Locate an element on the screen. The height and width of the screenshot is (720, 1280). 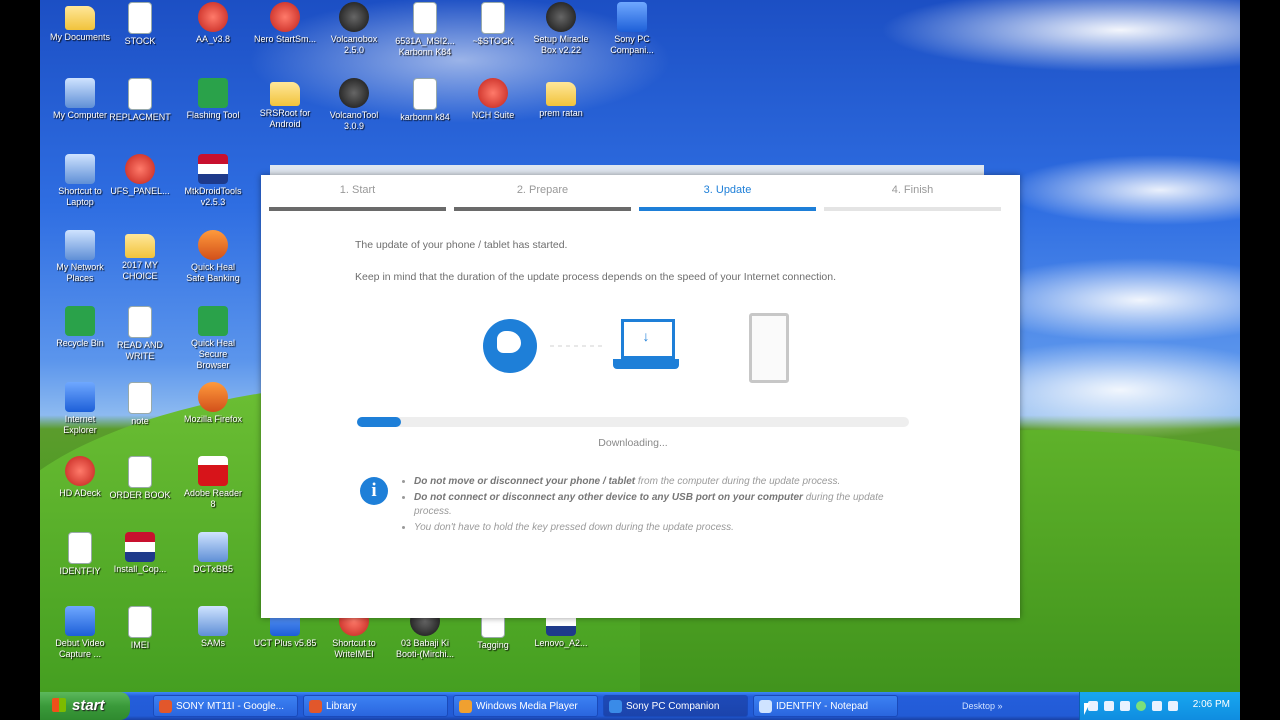
desktop-icon-label: 2017 MY CHOICE is located at coordinates (140, 270).